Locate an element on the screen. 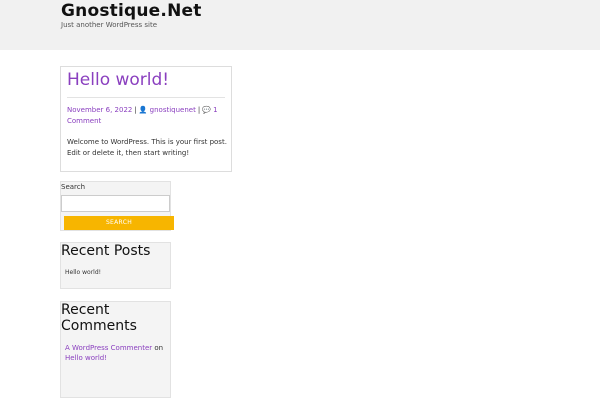 This screenshot has width=600, height=400. recent-posts-widget: Recent Posts Hello world! is located at coordinates (115, 265).